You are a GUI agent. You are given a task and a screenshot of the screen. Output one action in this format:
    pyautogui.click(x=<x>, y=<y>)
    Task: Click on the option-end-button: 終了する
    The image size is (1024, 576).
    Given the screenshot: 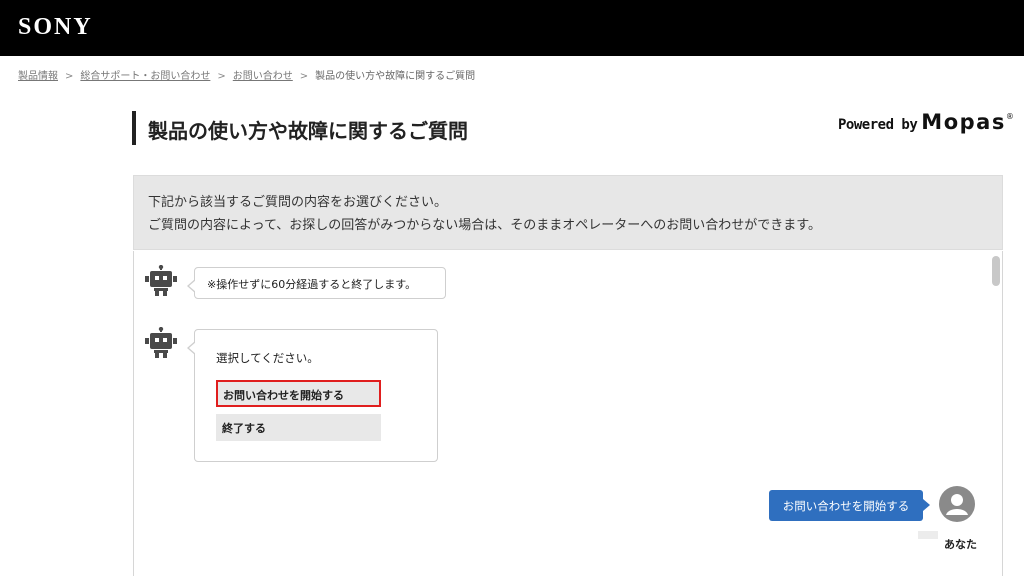 What is the action you would take?
    pyautogui.click(x=298, y=427)
    